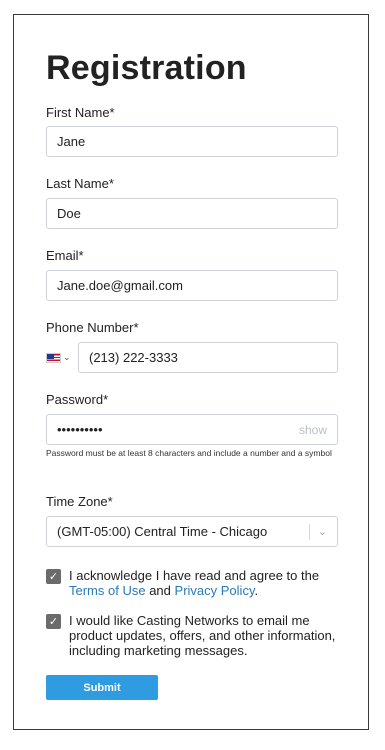 The image size is (385, 750). What do you see at coordinates (77, 399) in the screenshot?
I see `password-label: Password*` at bounding box center [77, 399].